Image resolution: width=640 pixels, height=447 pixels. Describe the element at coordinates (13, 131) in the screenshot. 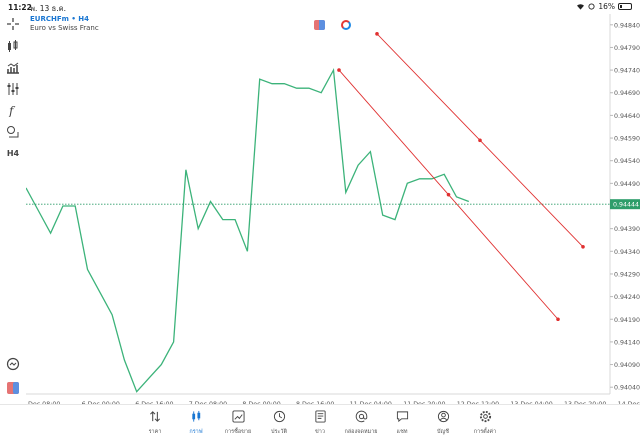

I see `objects-icon` at that location.